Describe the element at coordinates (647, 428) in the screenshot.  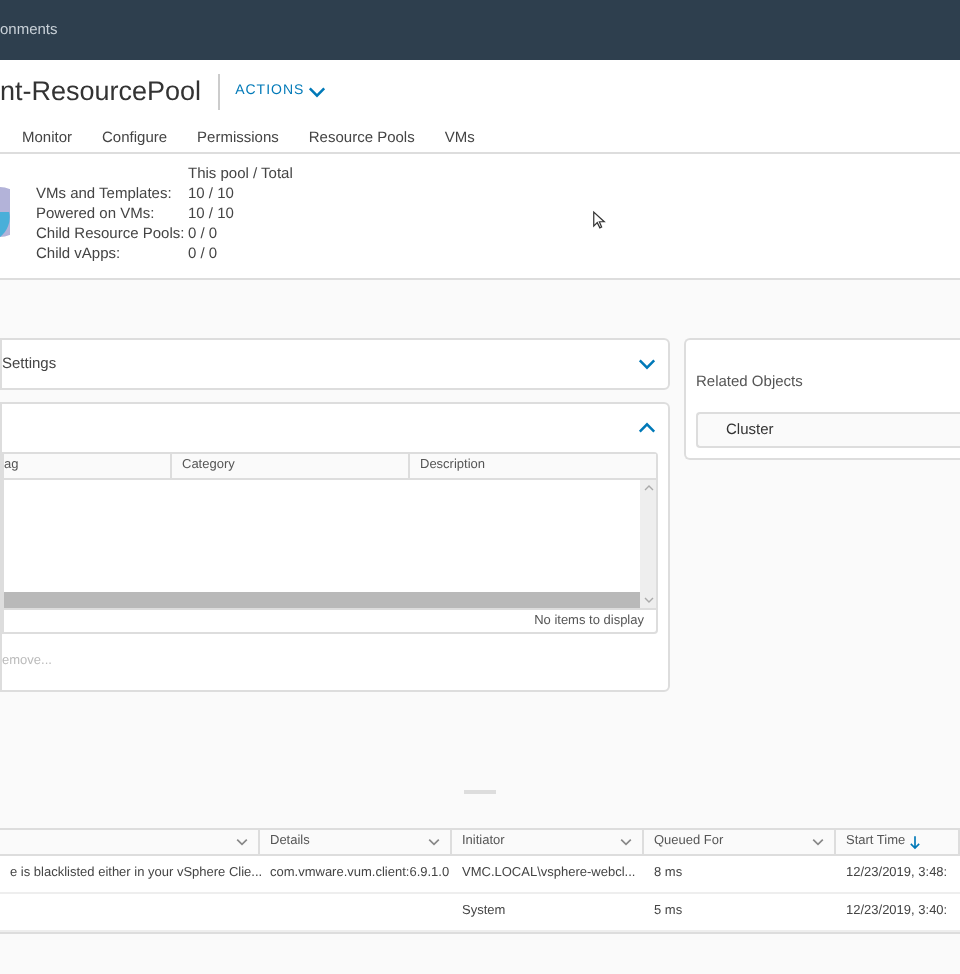
I see `collapse-icon` at that location.